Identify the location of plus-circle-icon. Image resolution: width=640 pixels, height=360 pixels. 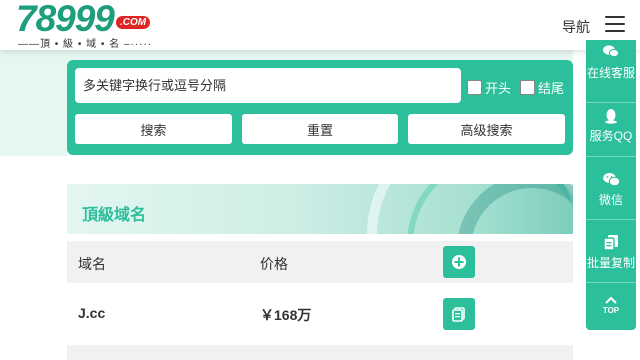
(459, 262).